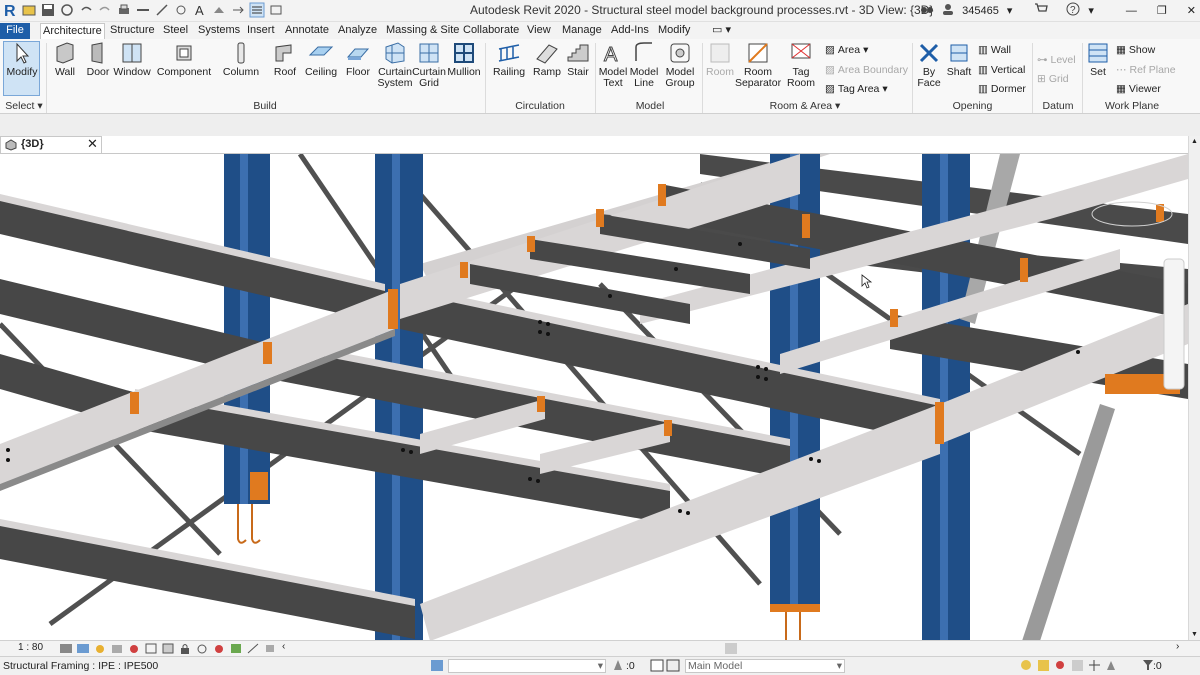  I want to click on model-group-button: Model Group, so click(680, 65).